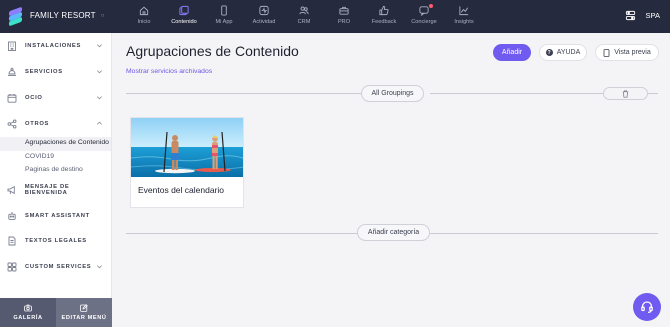 Image resolution: width=670 pixels, height=327 pixels. Describe the element at coordinates (568, 52) in the screenshot. I see `help-label: AYUDA` at that location.